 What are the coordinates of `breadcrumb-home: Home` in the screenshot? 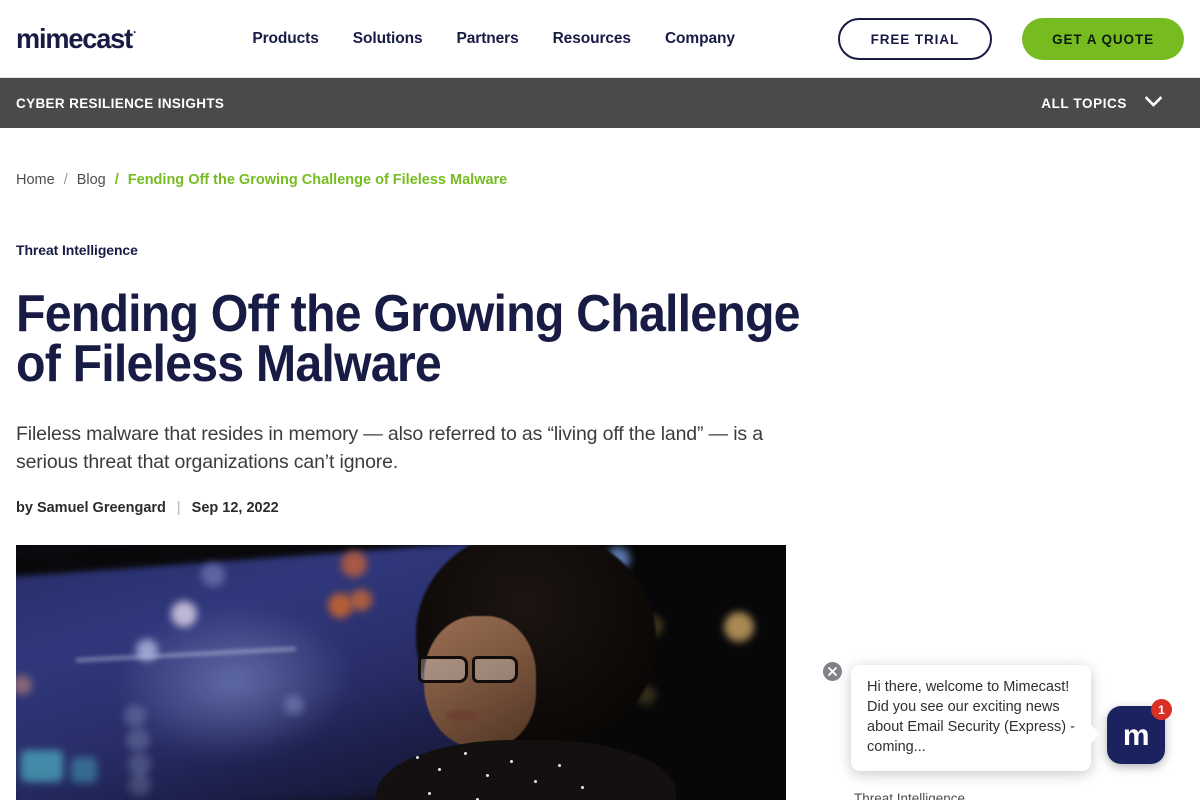 It's located at (35, 180).